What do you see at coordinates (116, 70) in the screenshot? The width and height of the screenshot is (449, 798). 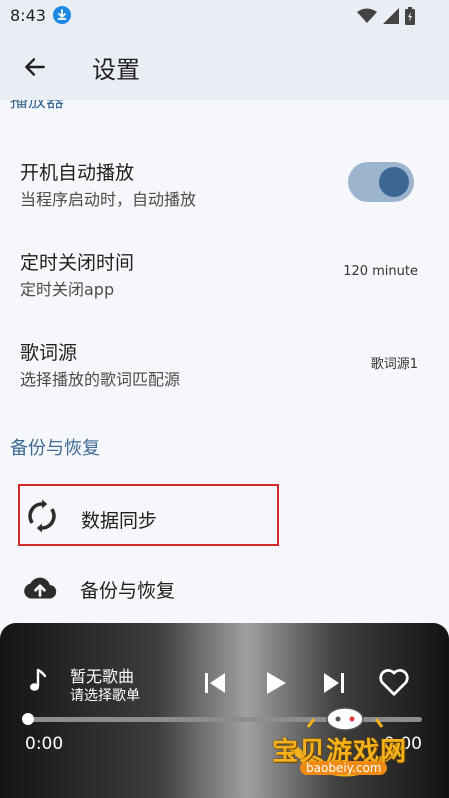 I see `page-title: 设置` at bounding box center [116, 70].